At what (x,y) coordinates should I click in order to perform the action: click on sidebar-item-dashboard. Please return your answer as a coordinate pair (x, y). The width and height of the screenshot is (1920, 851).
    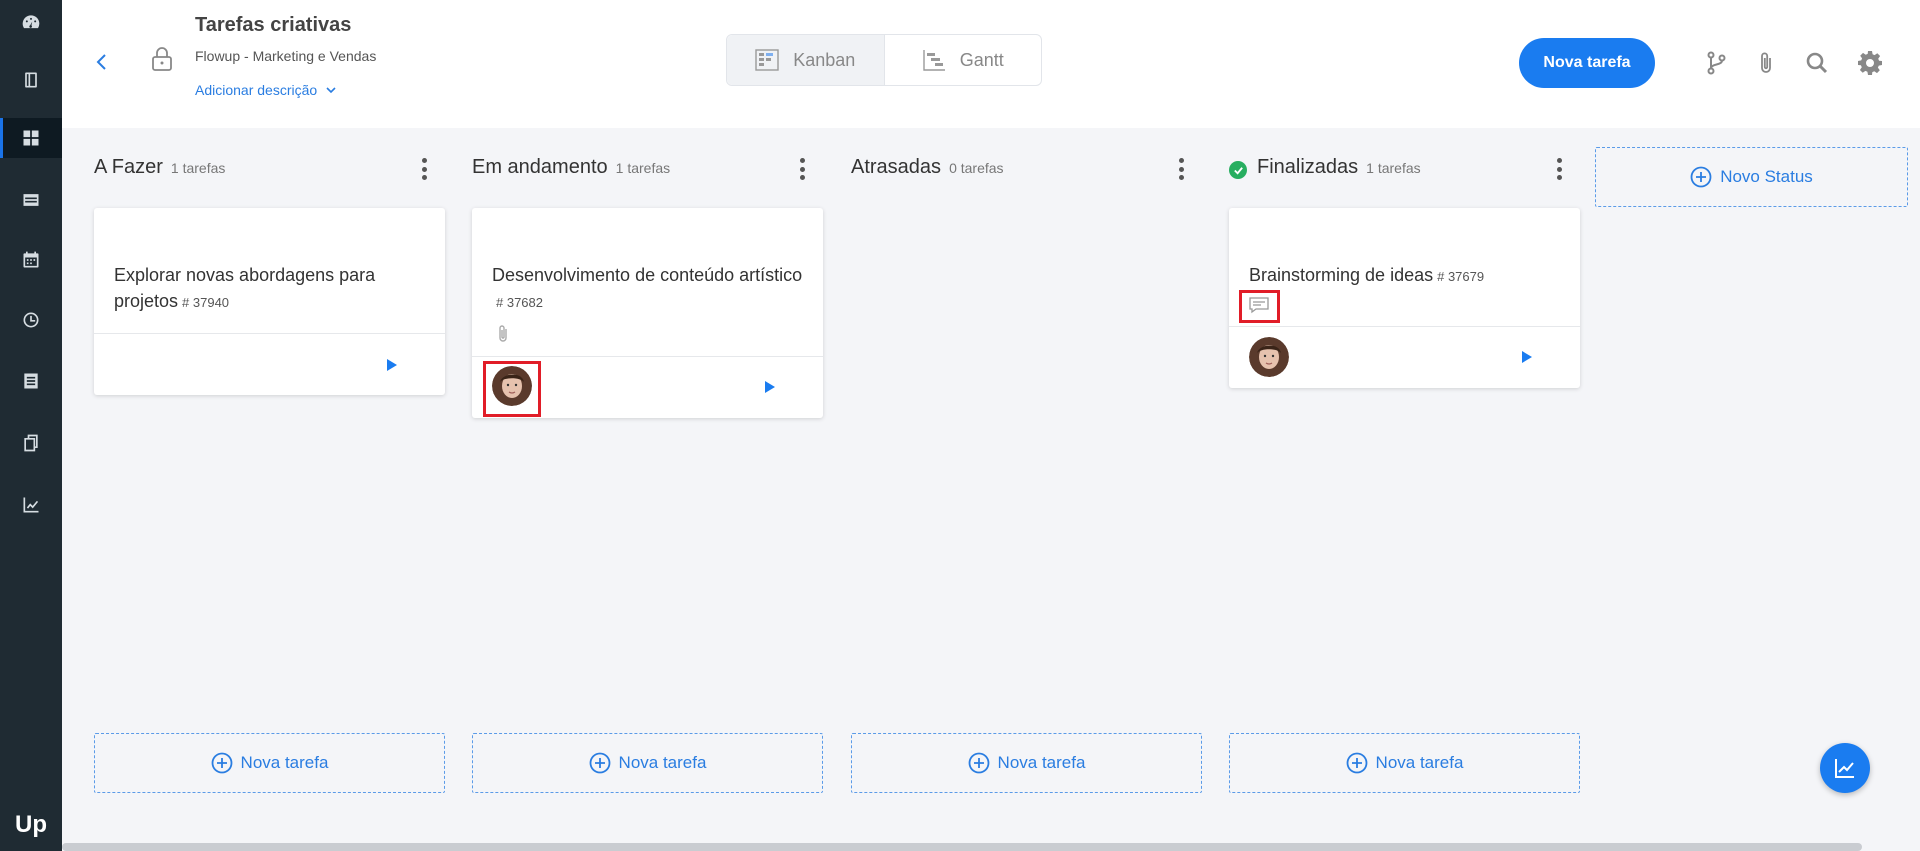
    Looking at the image, I should click on (31, 22).